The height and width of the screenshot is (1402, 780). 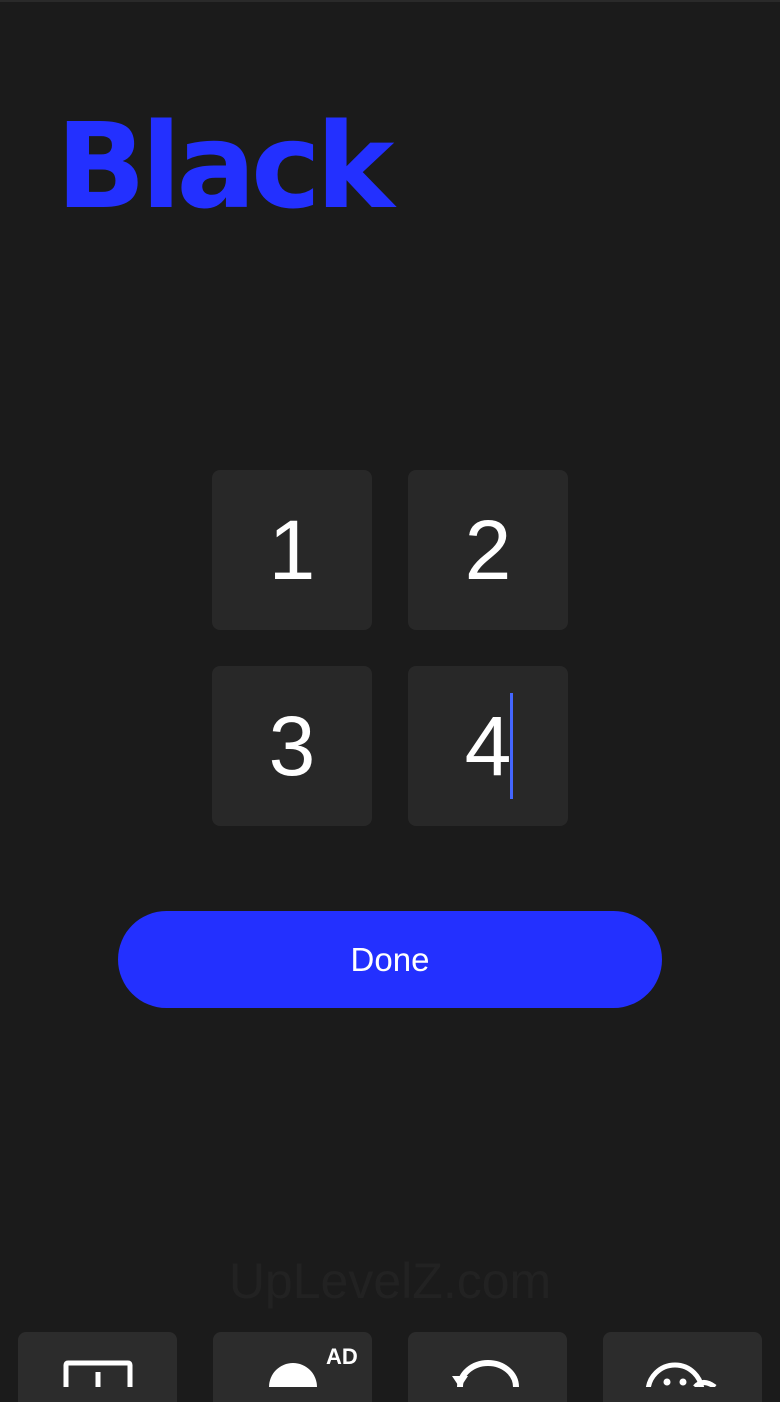 I want to click on digit-value: 1, so click(x=292, y=550).